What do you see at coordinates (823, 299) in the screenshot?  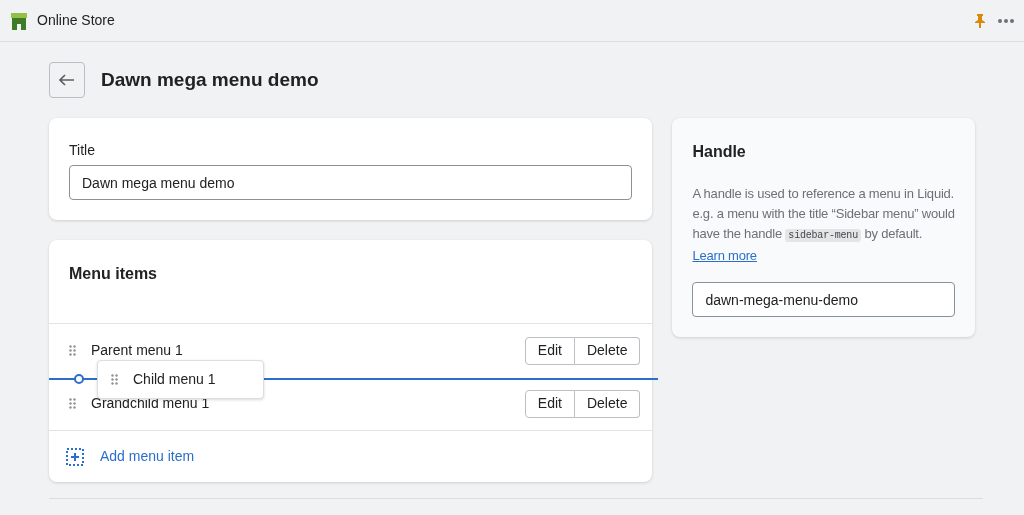 I see `handle-input: dawn-mega-menu-demo` at bounding box center [823, 299].